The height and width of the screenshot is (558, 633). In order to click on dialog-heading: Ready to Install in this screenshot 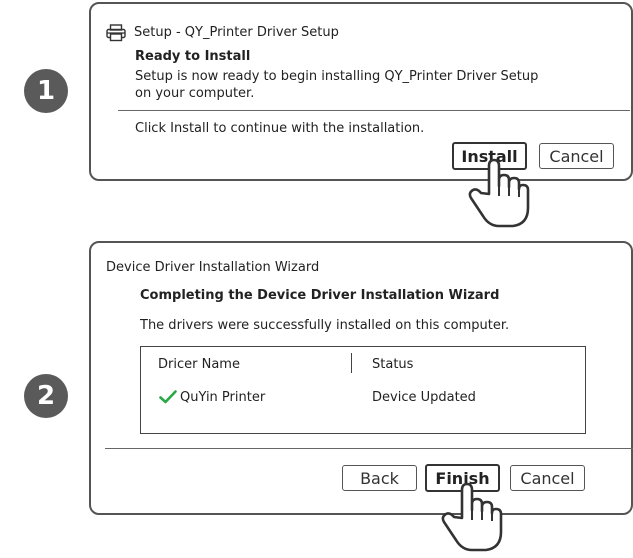, I will do `click(193, 56)`.